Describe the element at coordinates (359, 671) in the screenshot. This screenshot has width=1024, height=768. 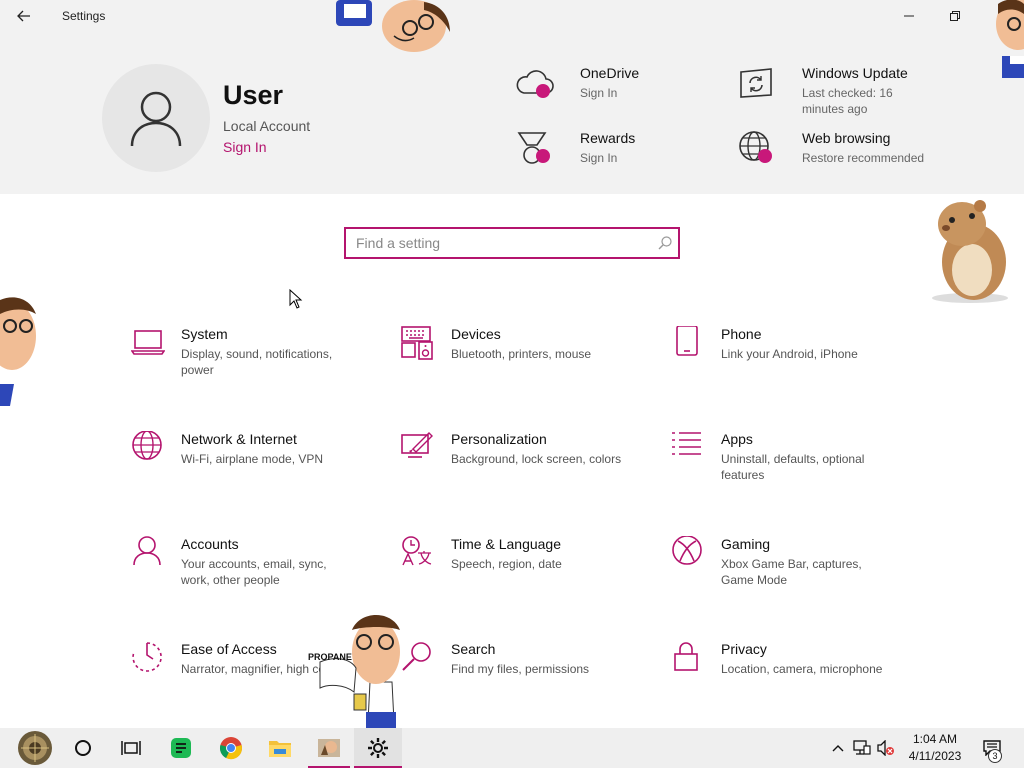
I see `cartoon-figure` at that location.